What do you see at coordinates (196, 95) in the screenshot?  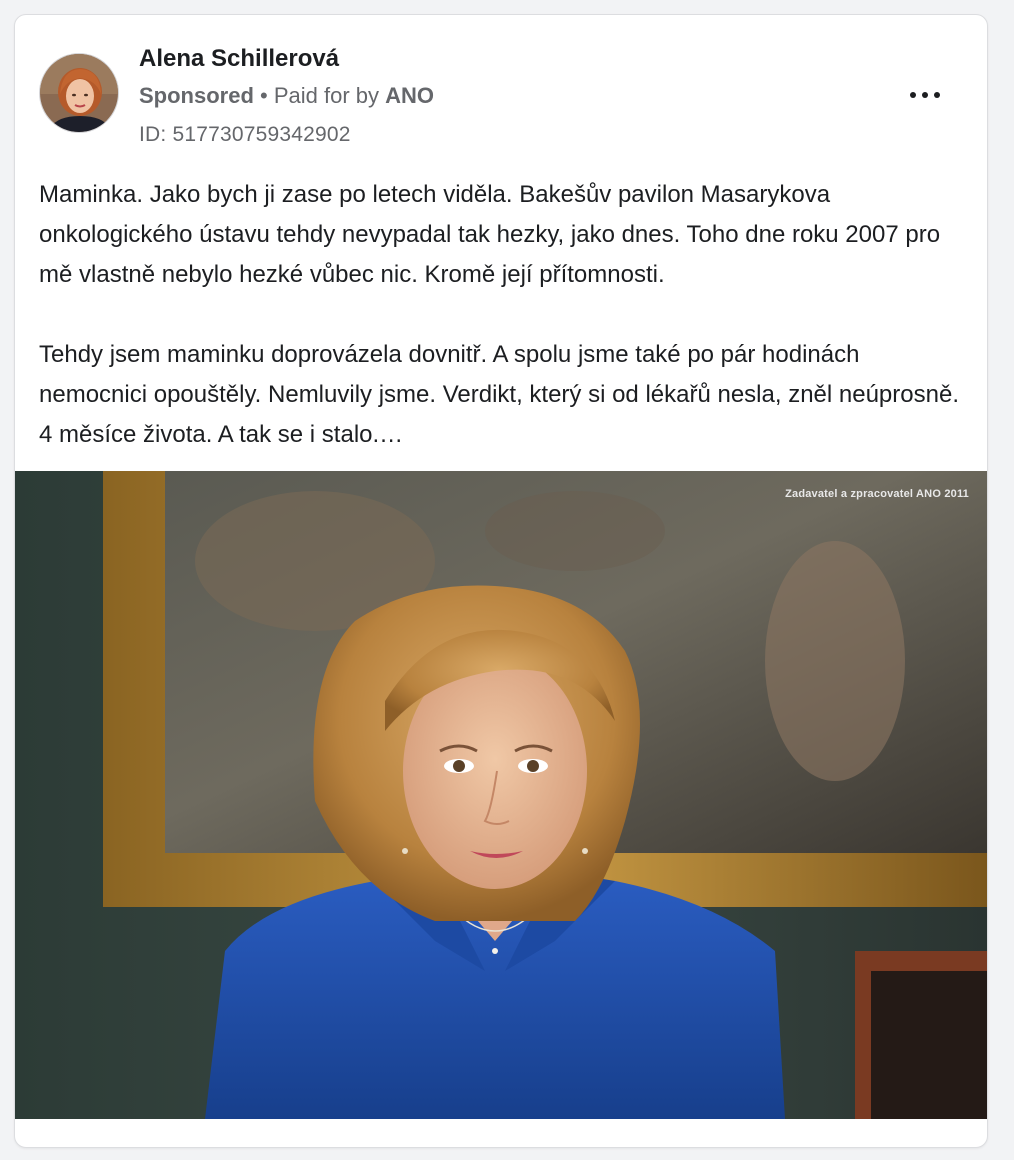 I see `sponsored-label: Sponsored` at bounding box center [196, 95].